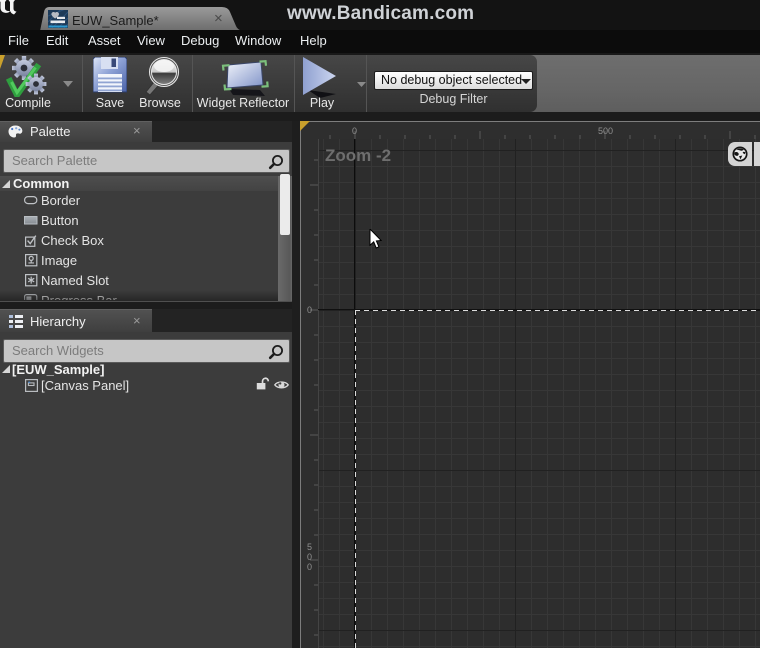  What do you see at coordinates (309, 547) in the screenshot?
I see `svg-text: 5` at bounding box center [309, 547].